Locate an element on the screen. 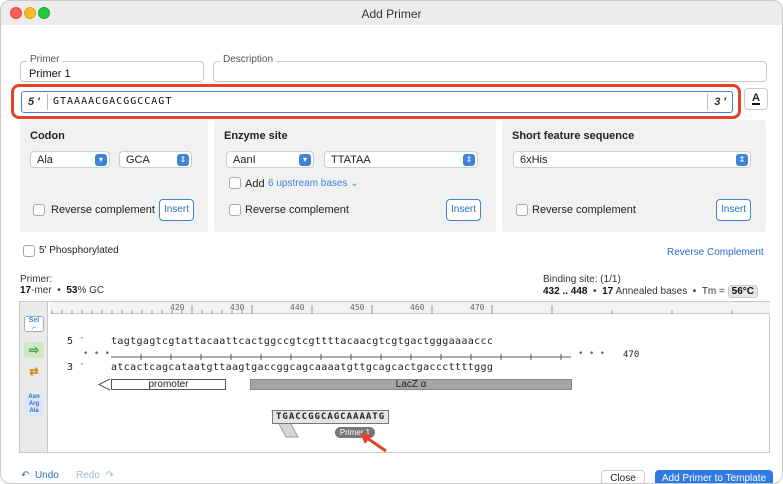 Image resolution: width=783 pixels, height=484 pixels. binding-range: 432 .. 448 is located at coordinates (565, 291).